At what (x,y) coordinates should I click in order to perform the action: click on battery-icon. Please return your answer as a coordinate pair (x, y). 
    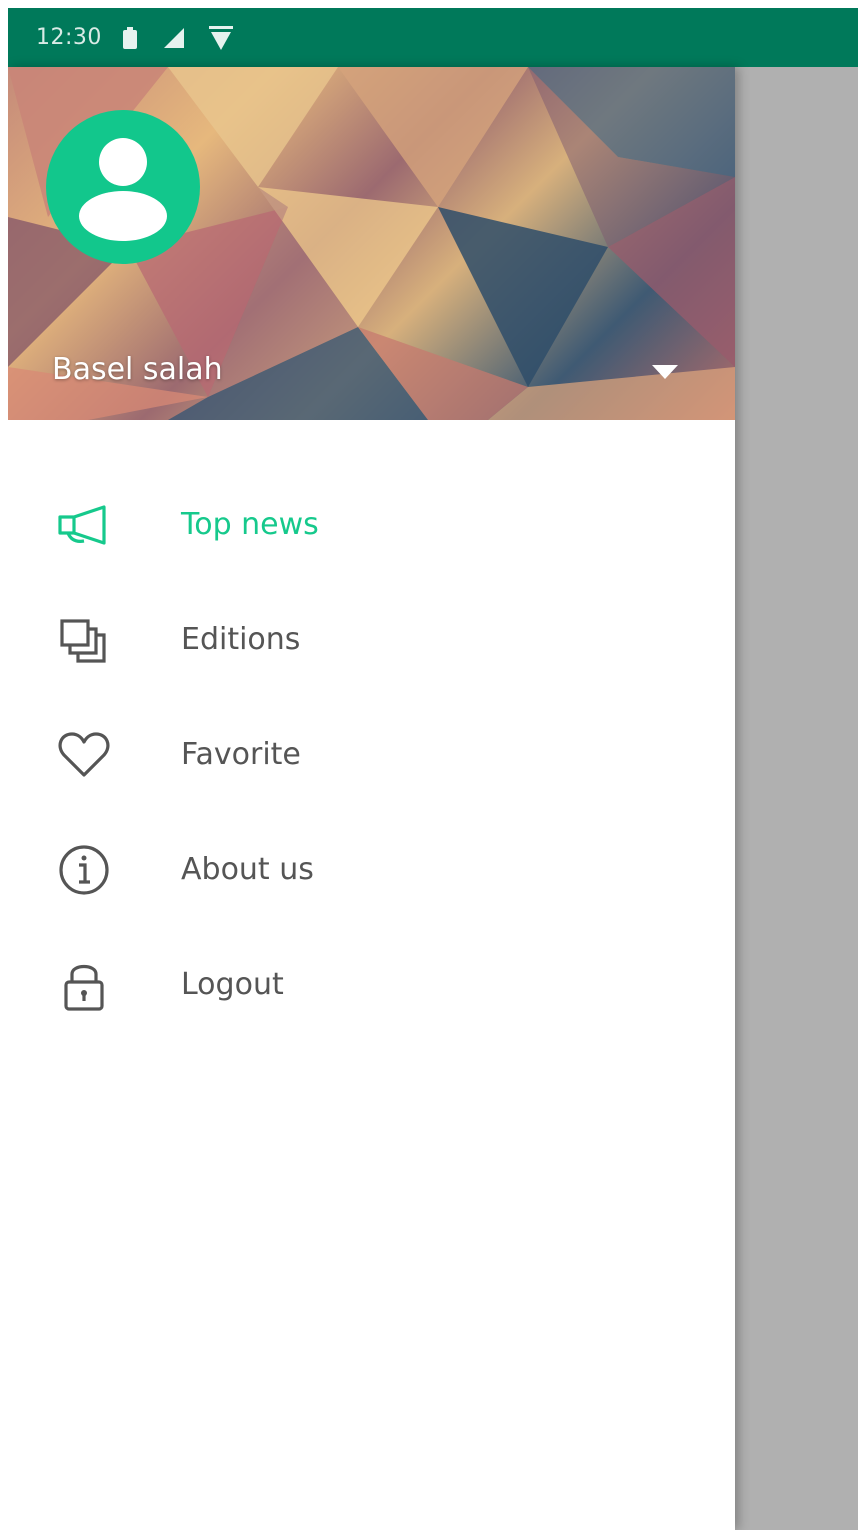
    Looking at the image, I should click on (130, 37).